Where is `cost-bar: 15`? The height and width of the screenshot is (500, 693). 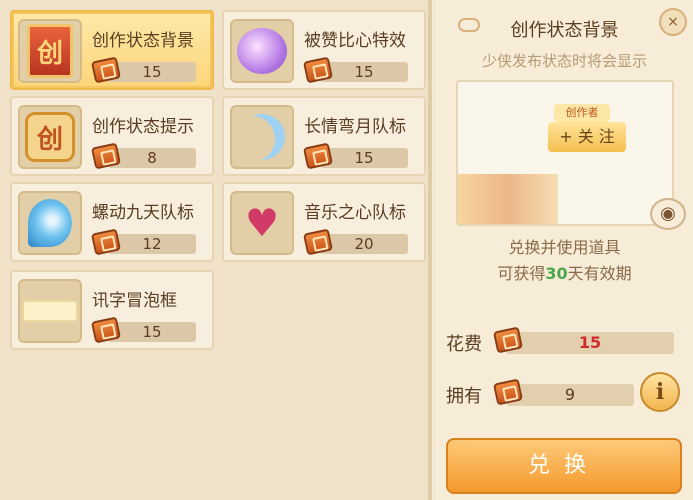
cost-bar: 15 is located at coordinates (590, 343).